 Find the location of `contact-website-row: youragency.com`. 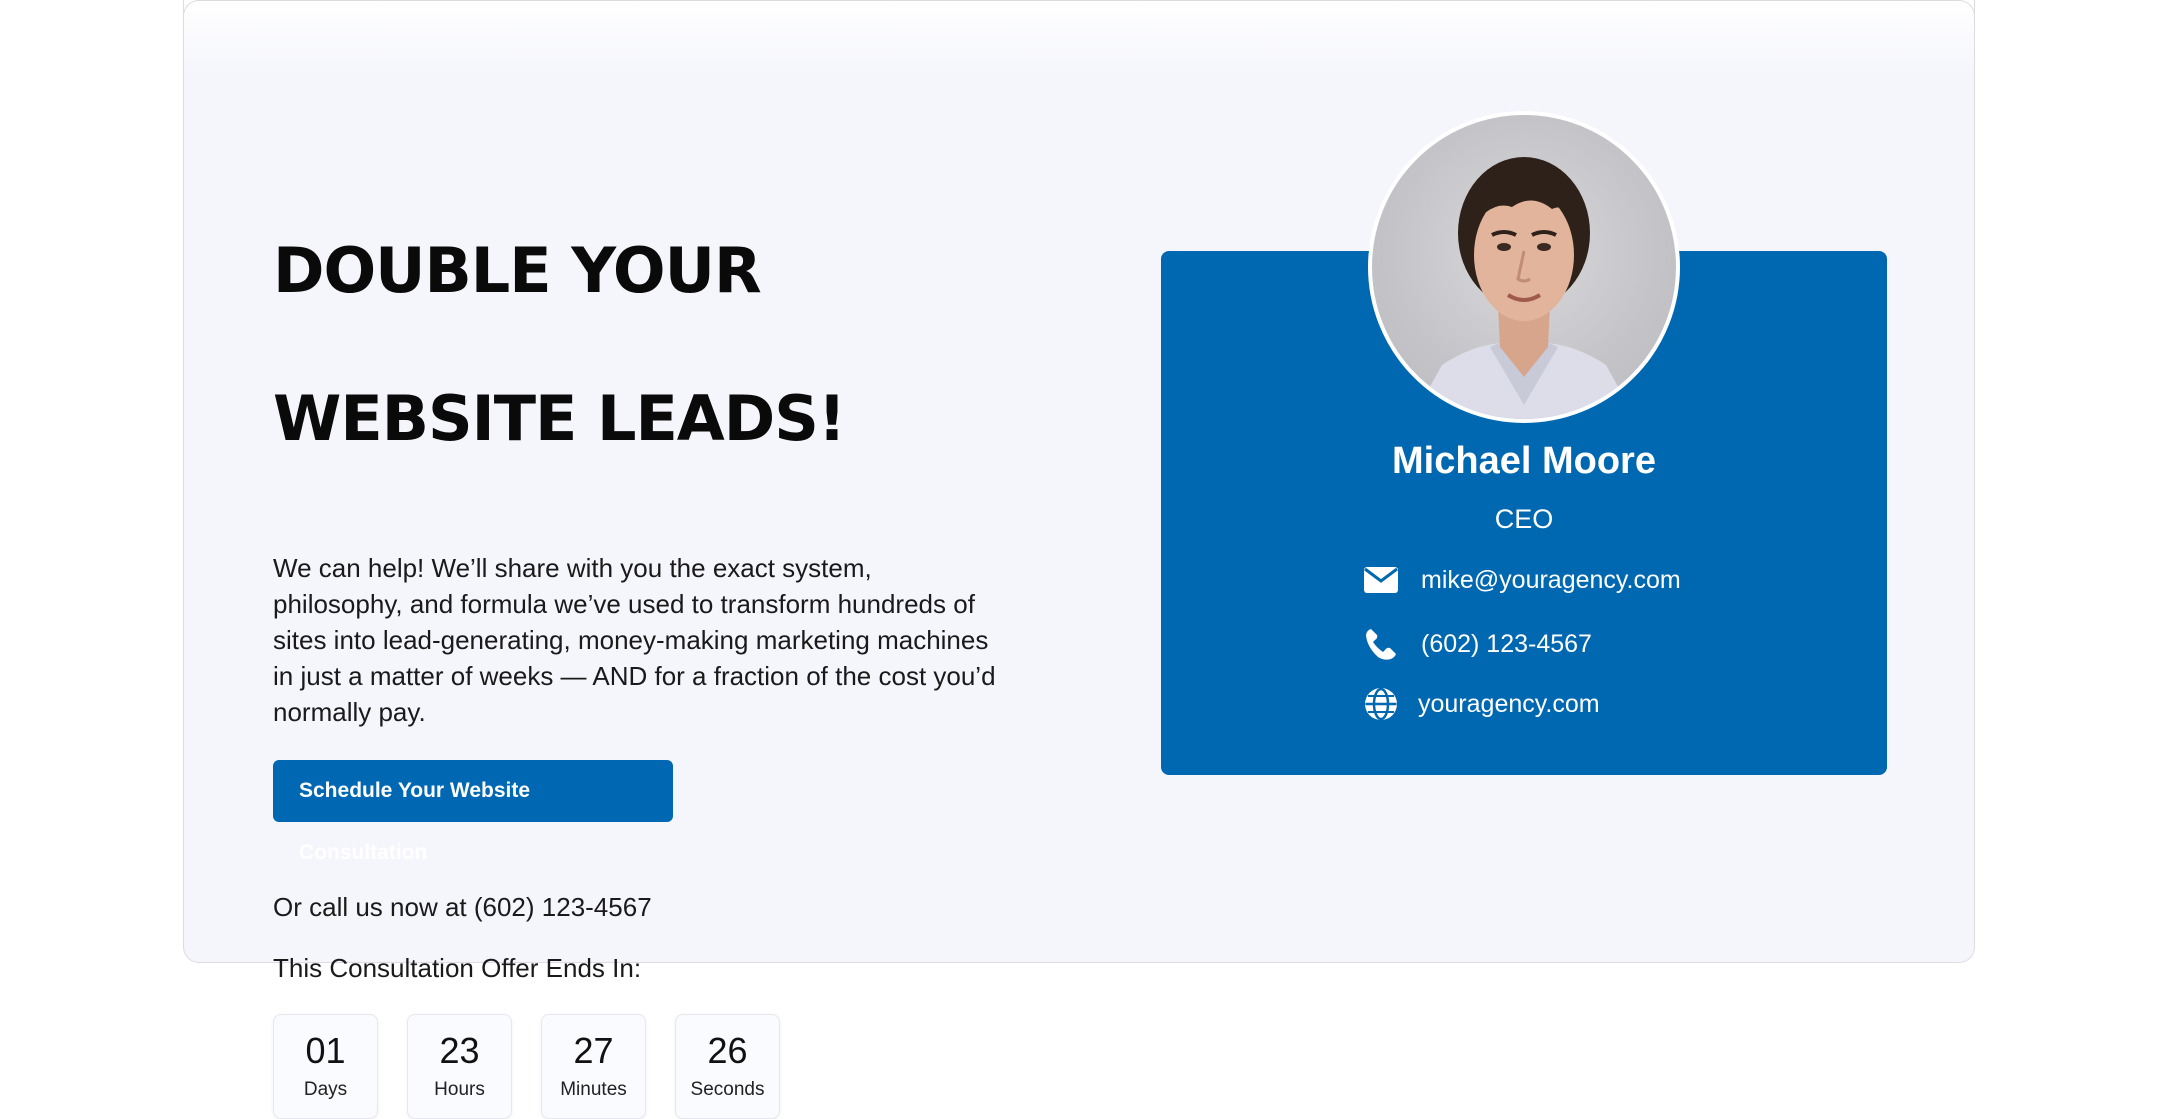

contact-website-row: youragency.com is located at coordinates (1481, 704).